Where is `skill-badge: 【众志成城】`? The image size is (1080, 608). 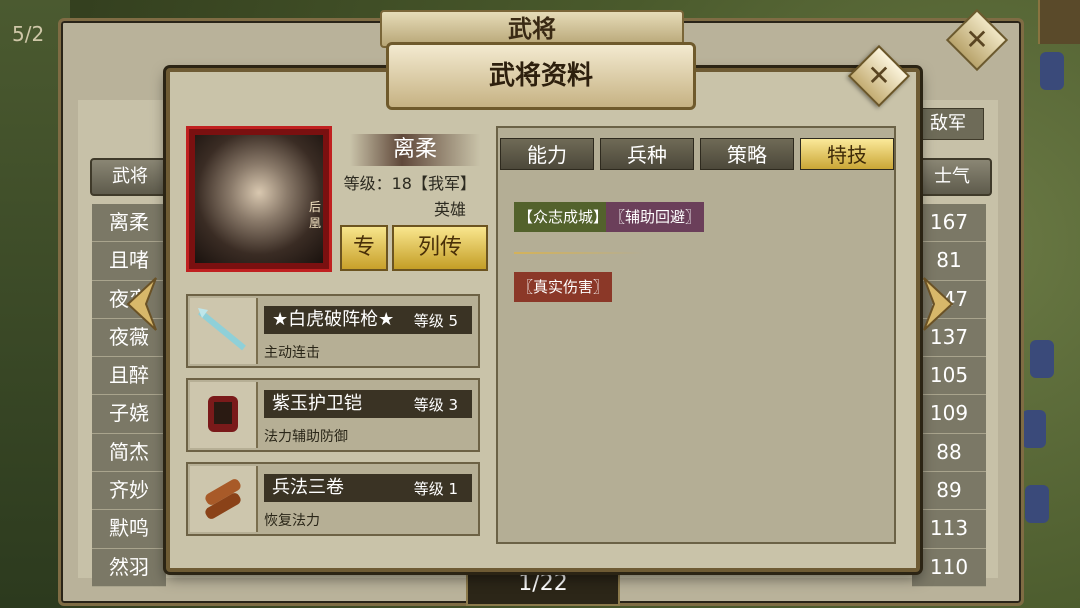
skill-badge: 【众志成城】 is located at coordinates (563, 217).